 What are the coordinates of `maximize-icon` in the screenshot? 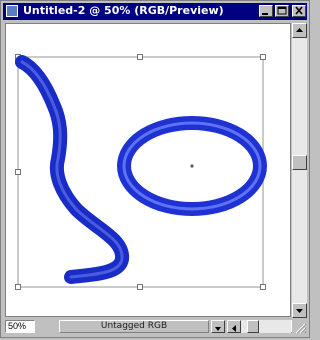 It's located at (282, 10).